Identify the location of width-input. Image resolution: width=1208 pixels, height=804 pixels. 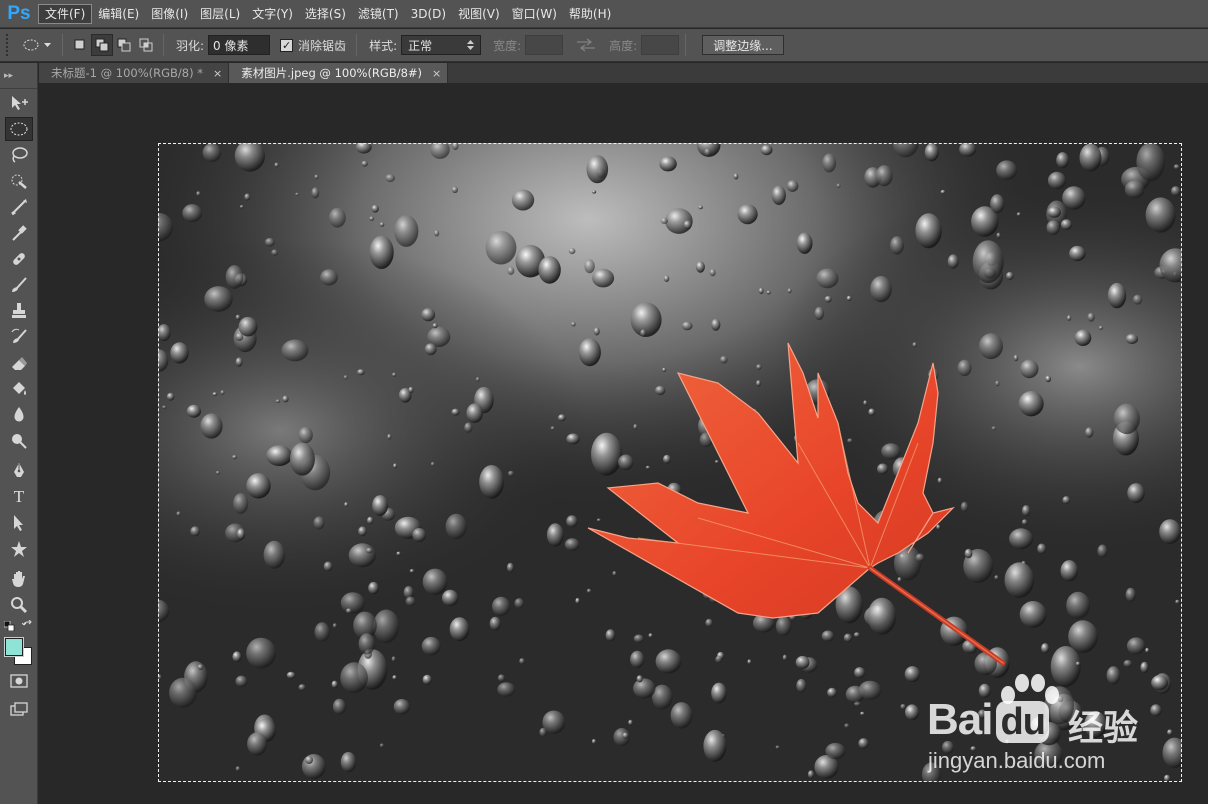
(544, 45).